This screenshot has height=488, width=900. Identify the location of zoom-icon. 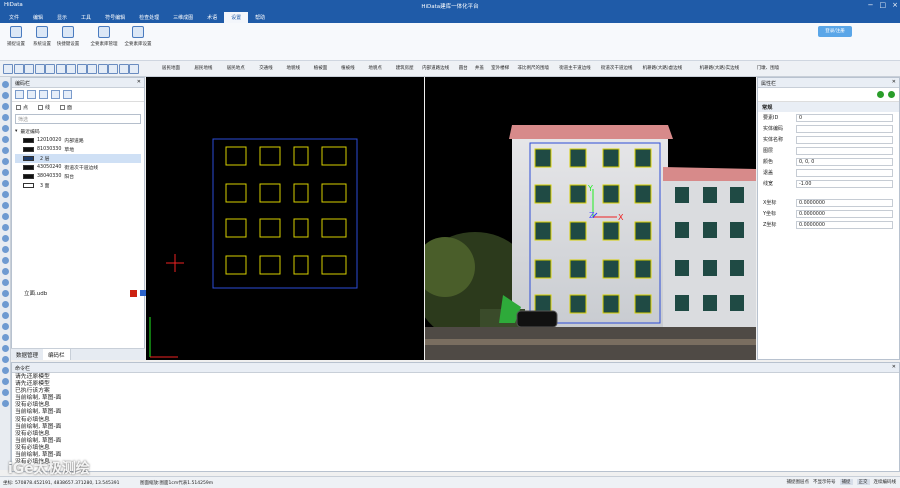
(71, 69).